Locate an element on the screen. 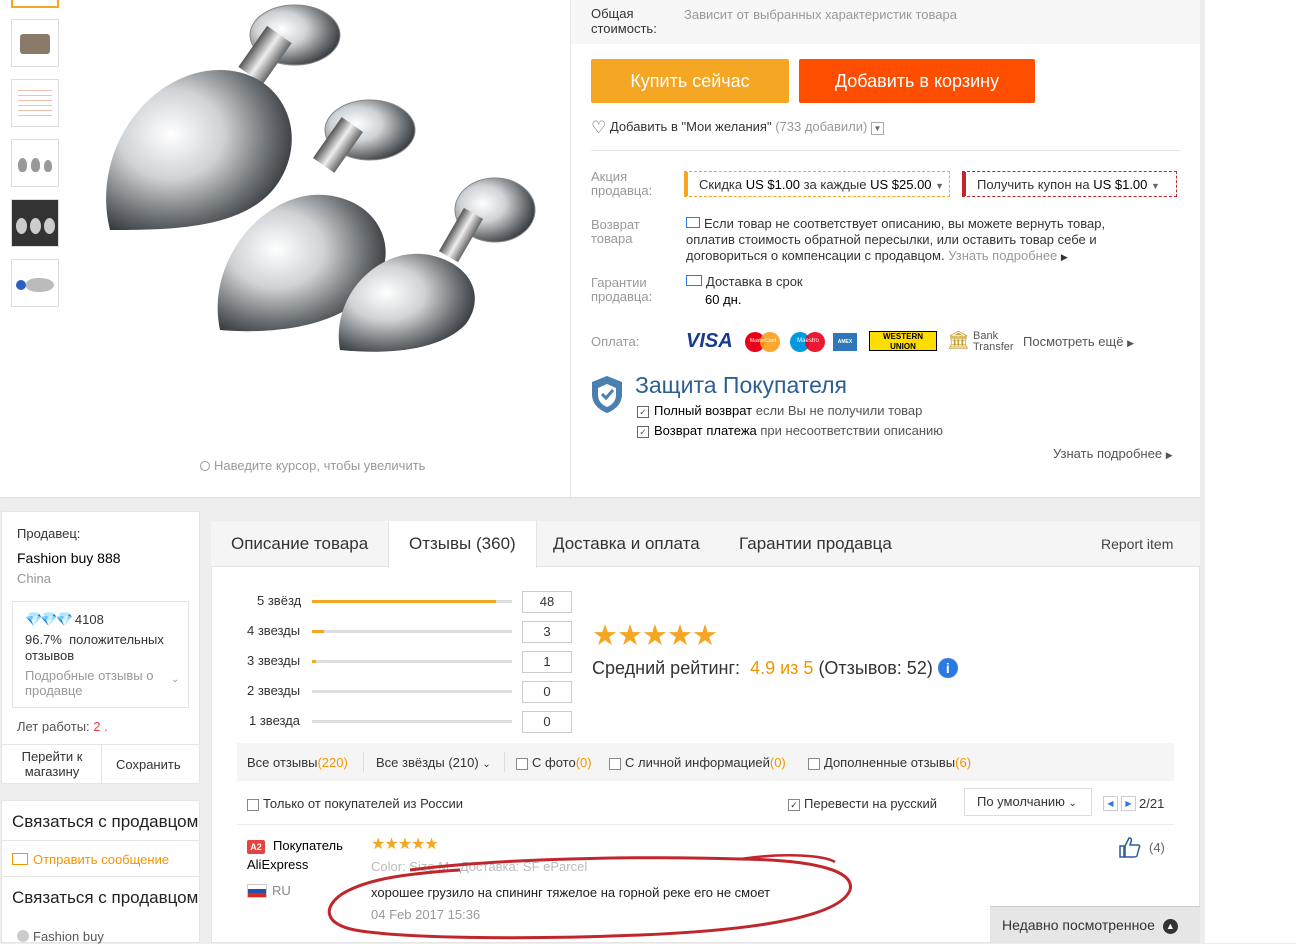  protection-item1-rest: если Вы не получили товар is located at coordinates (839, 410).